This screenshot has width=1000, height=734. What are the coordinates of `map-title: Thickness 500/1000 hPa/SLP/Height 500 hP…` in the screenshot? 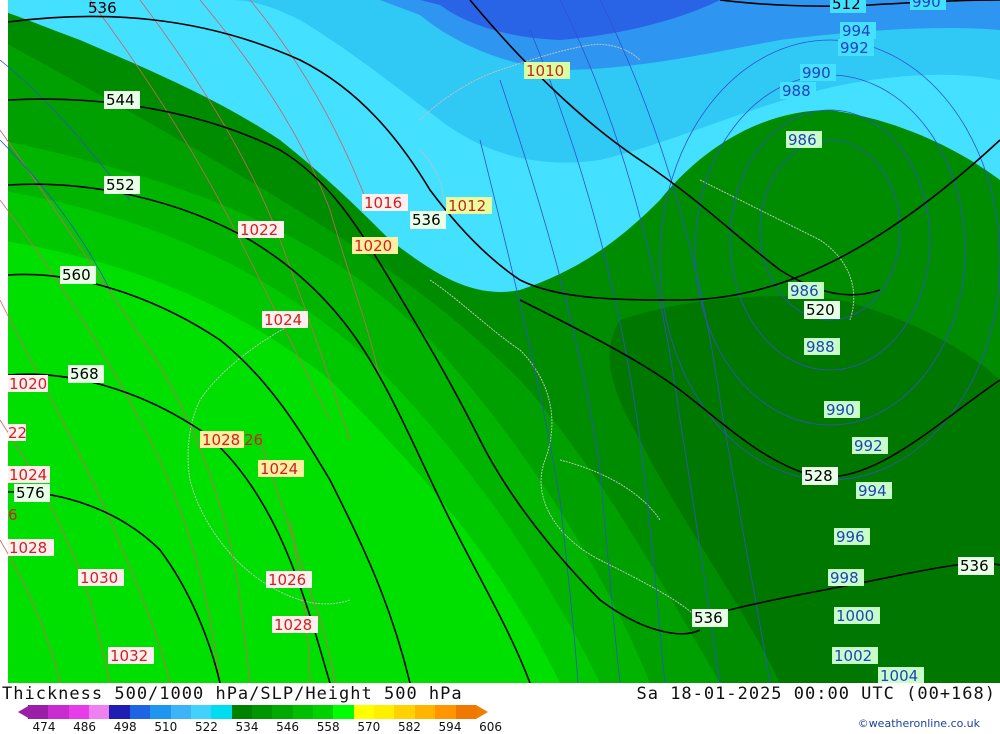 It's located at (232, 694).